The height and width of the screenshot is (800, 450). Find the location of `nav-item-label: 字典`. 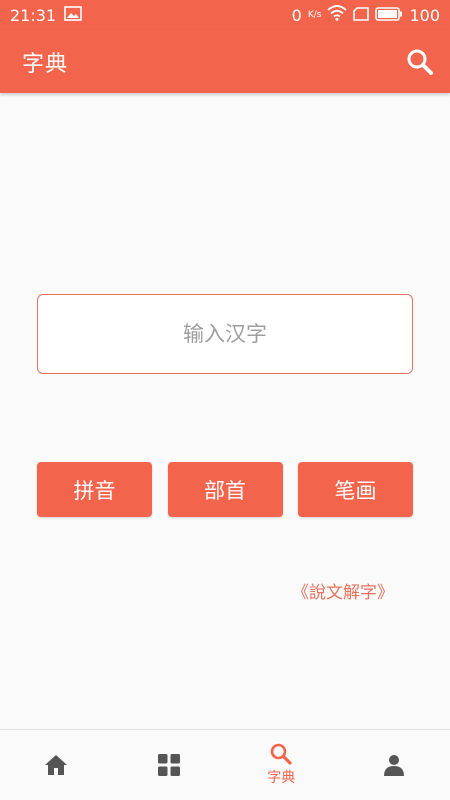

nav-item-label: 字典 is located at coordinates (281, 778).